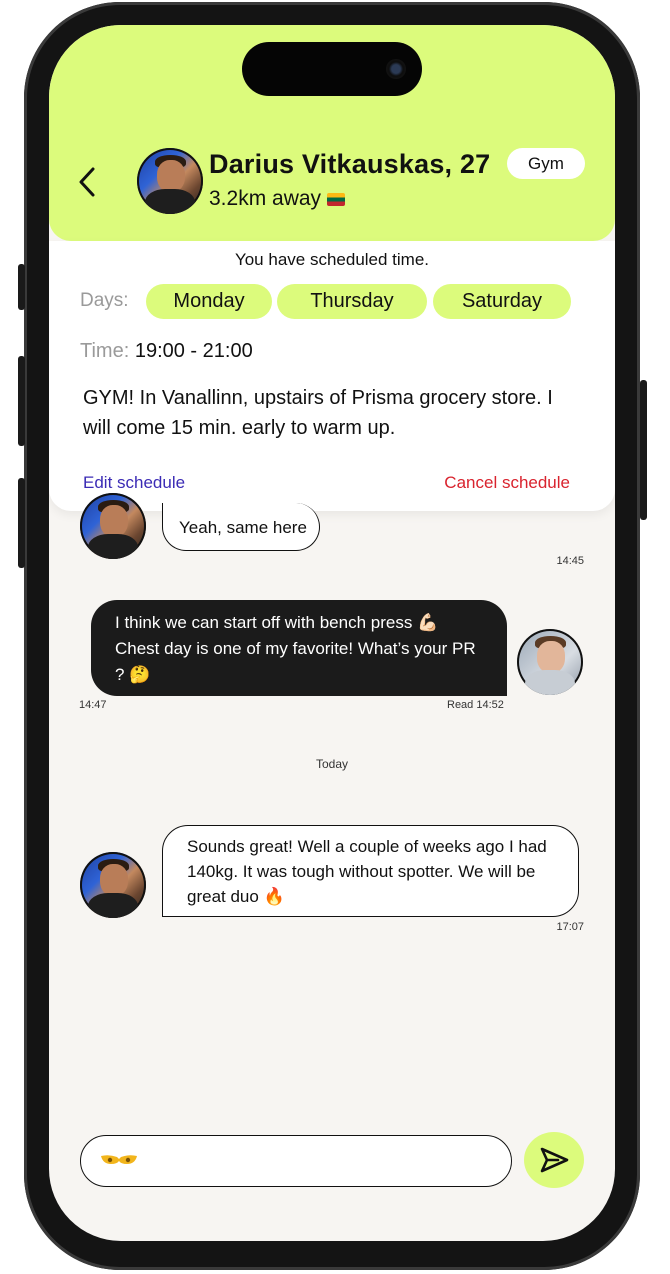 Image resolution: width=670 pixels, height=1274 pixels. What do you see at coordinates (332, 764) in the screenshot?
I see `date-divider: Today` at bounding box center [332, 764].